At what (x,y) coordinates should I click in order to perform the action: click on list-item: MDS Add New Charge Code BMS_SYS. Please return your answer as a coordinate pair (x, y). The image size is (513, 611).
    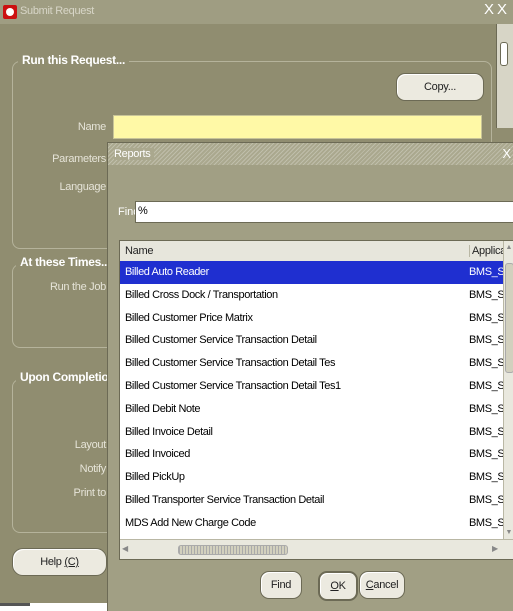
    Looking at the image, I should click on (311, 523).